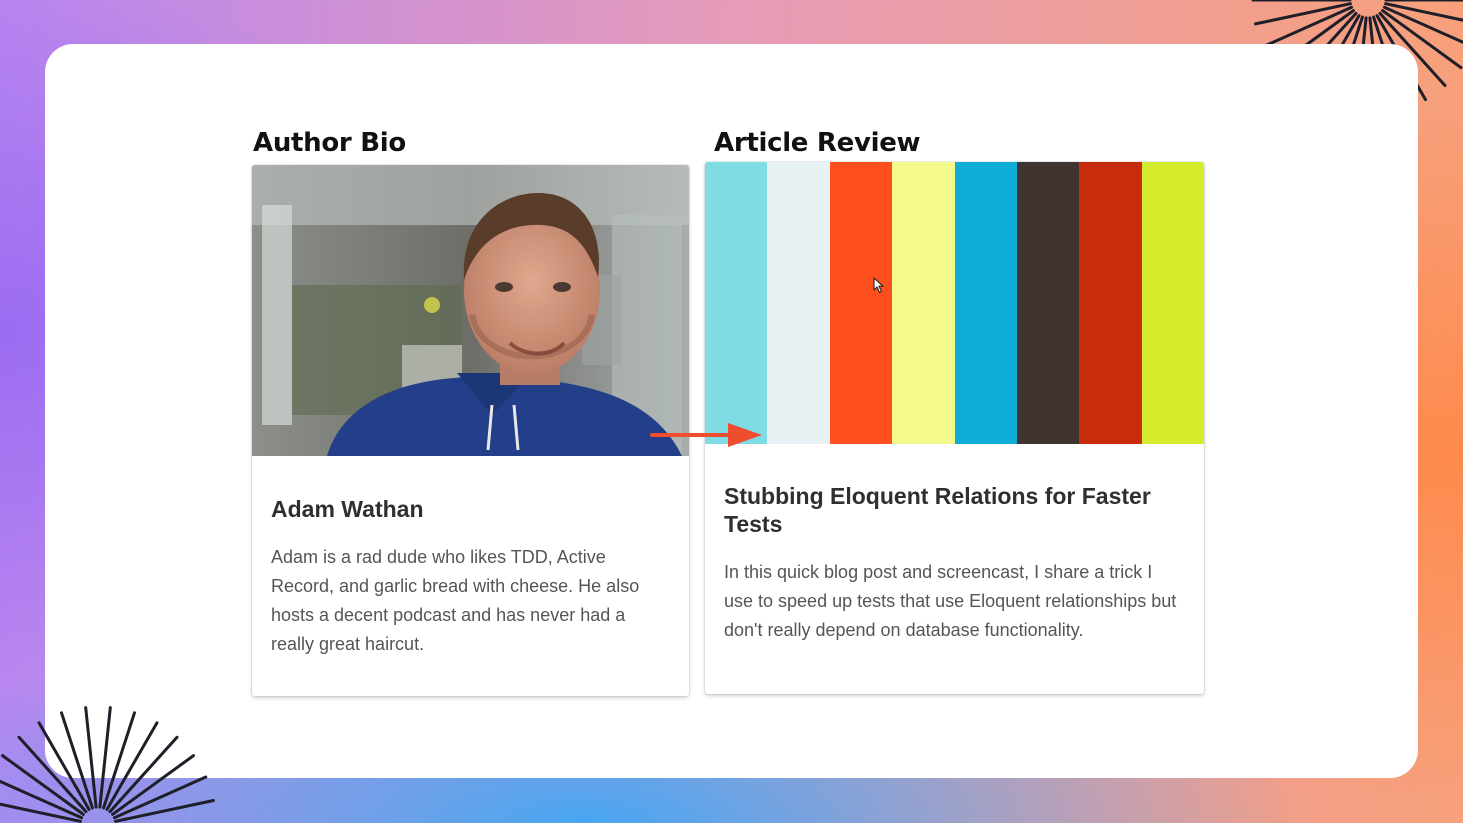 Image resolution: width=1463 pixels, height=823 pixels. I want to click on article-cover-image, so click(954, 303).